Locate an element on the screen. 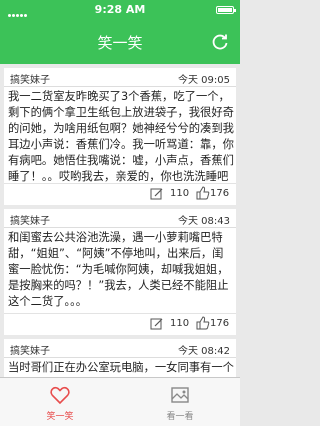  refresh-icon is located at coordinates (220, 42).